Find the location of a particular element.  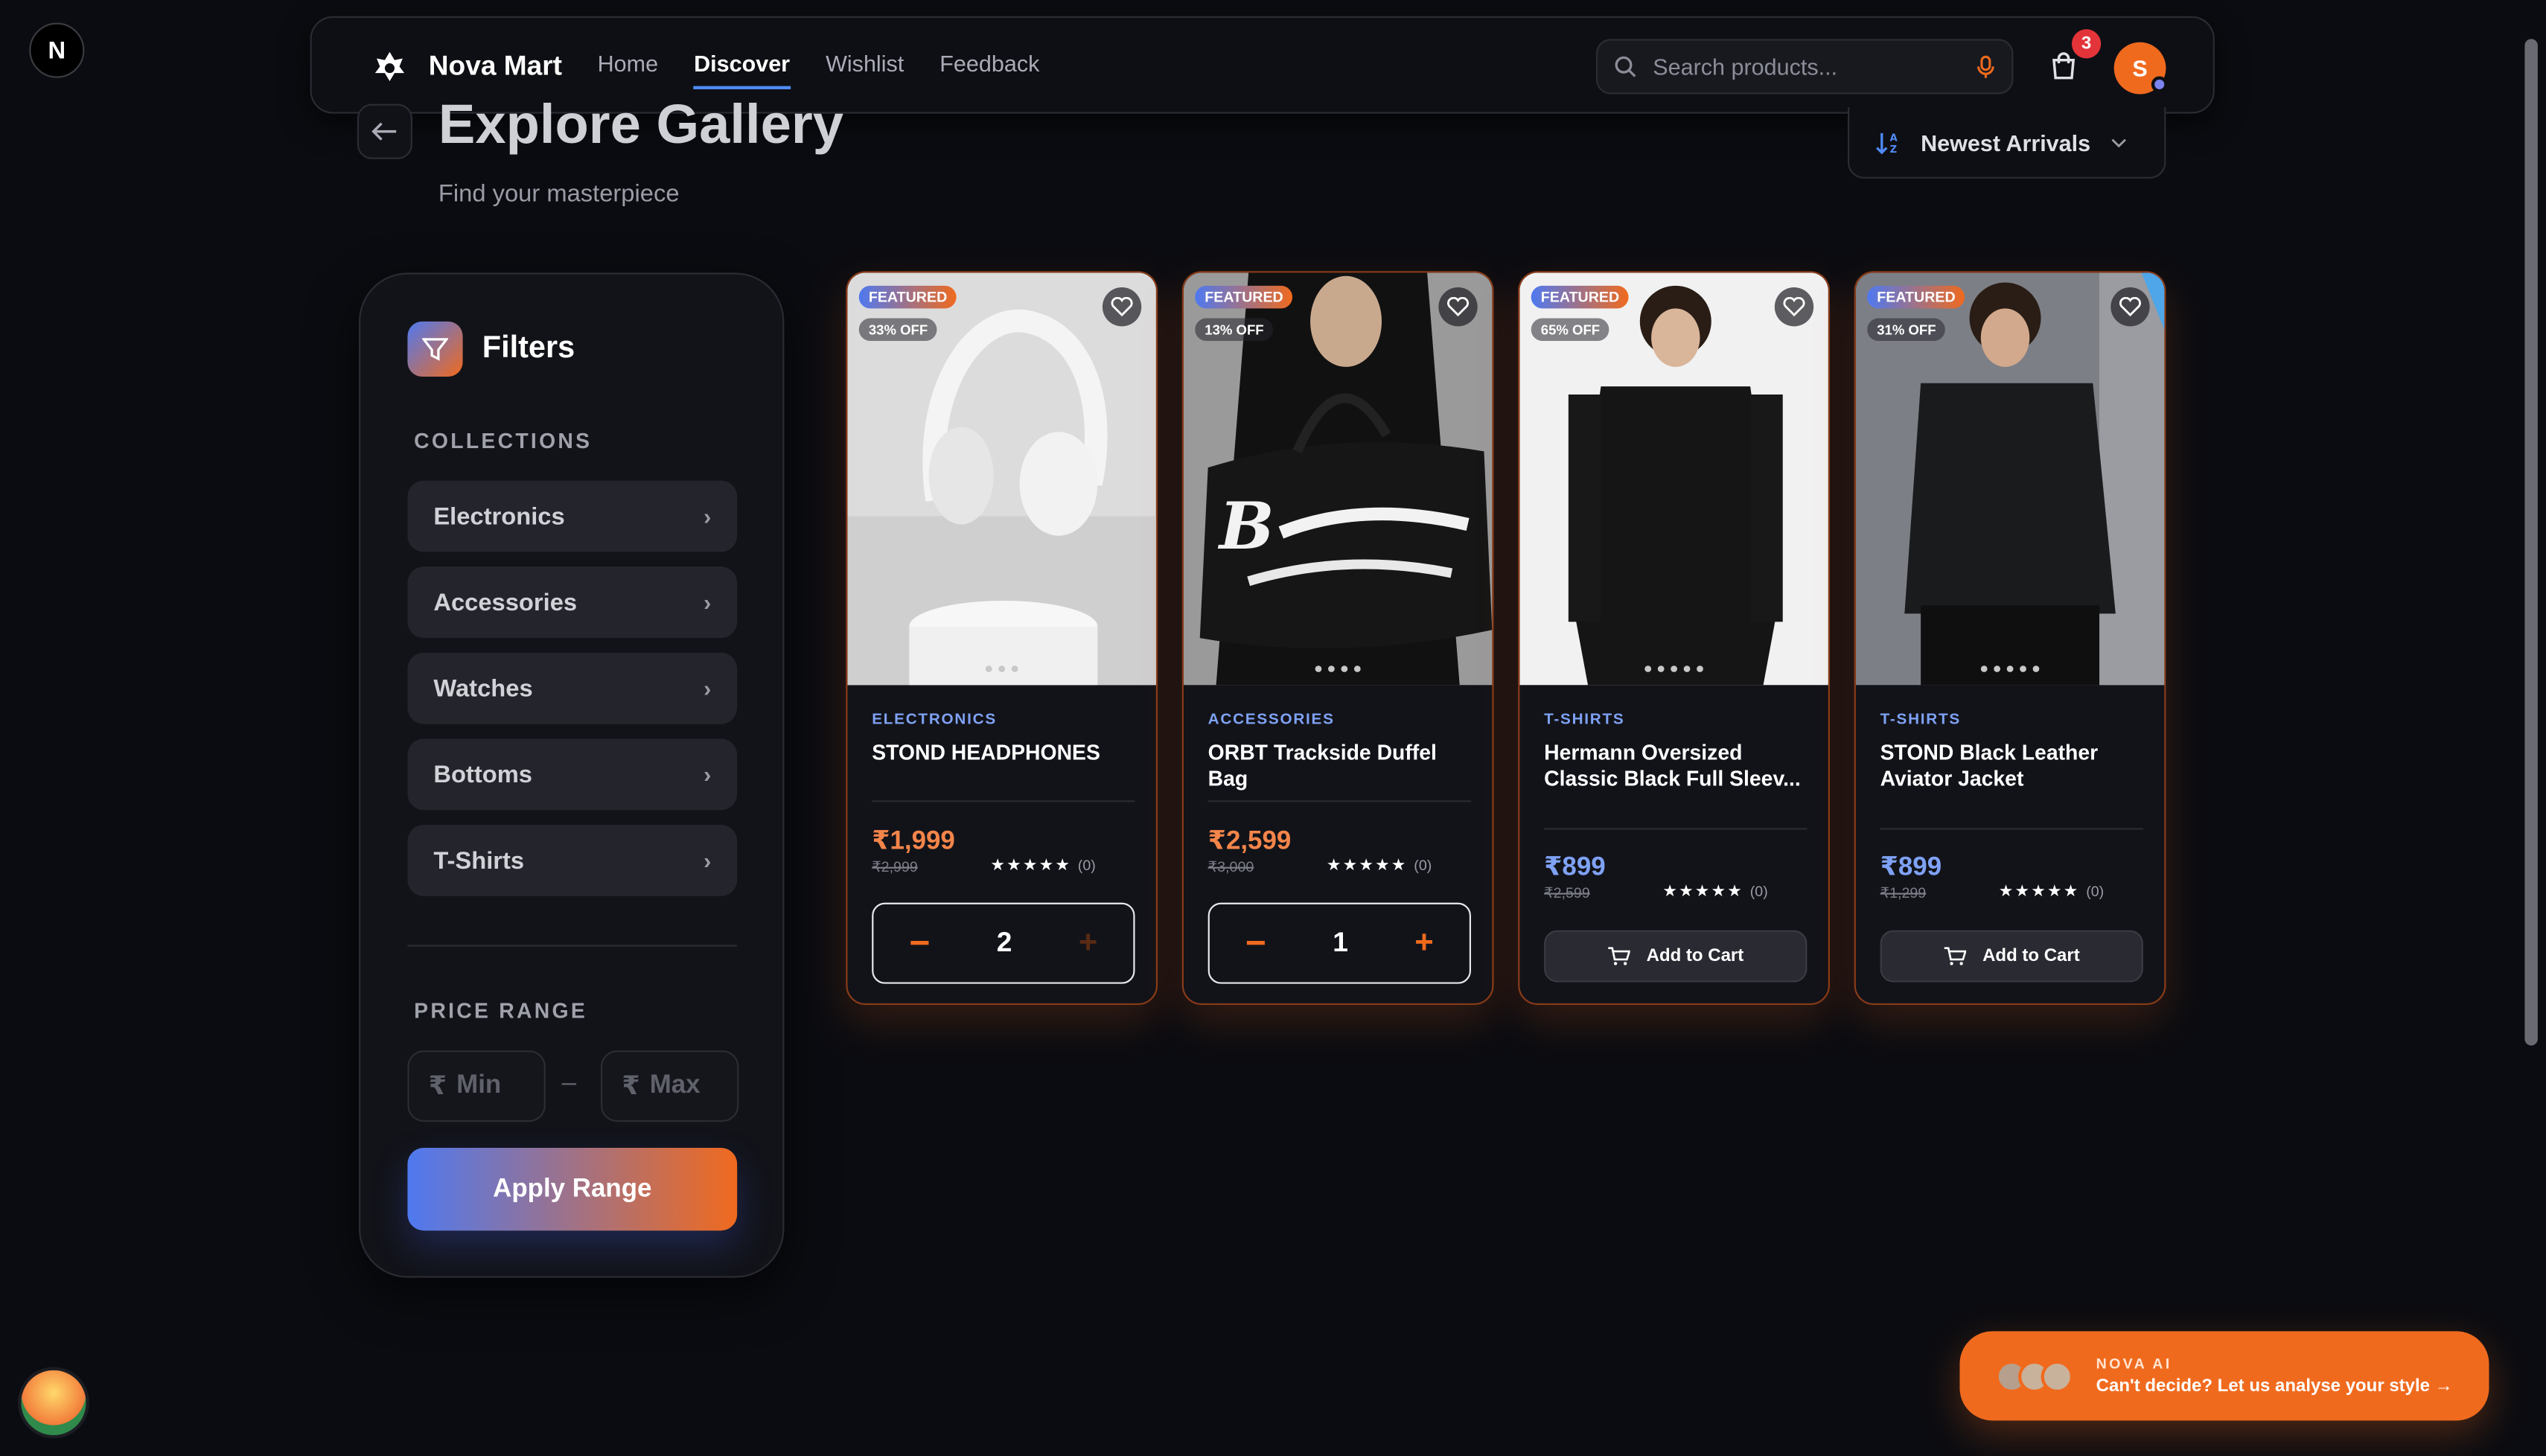

collection-label: Watches is located at coordinates (483, 688).